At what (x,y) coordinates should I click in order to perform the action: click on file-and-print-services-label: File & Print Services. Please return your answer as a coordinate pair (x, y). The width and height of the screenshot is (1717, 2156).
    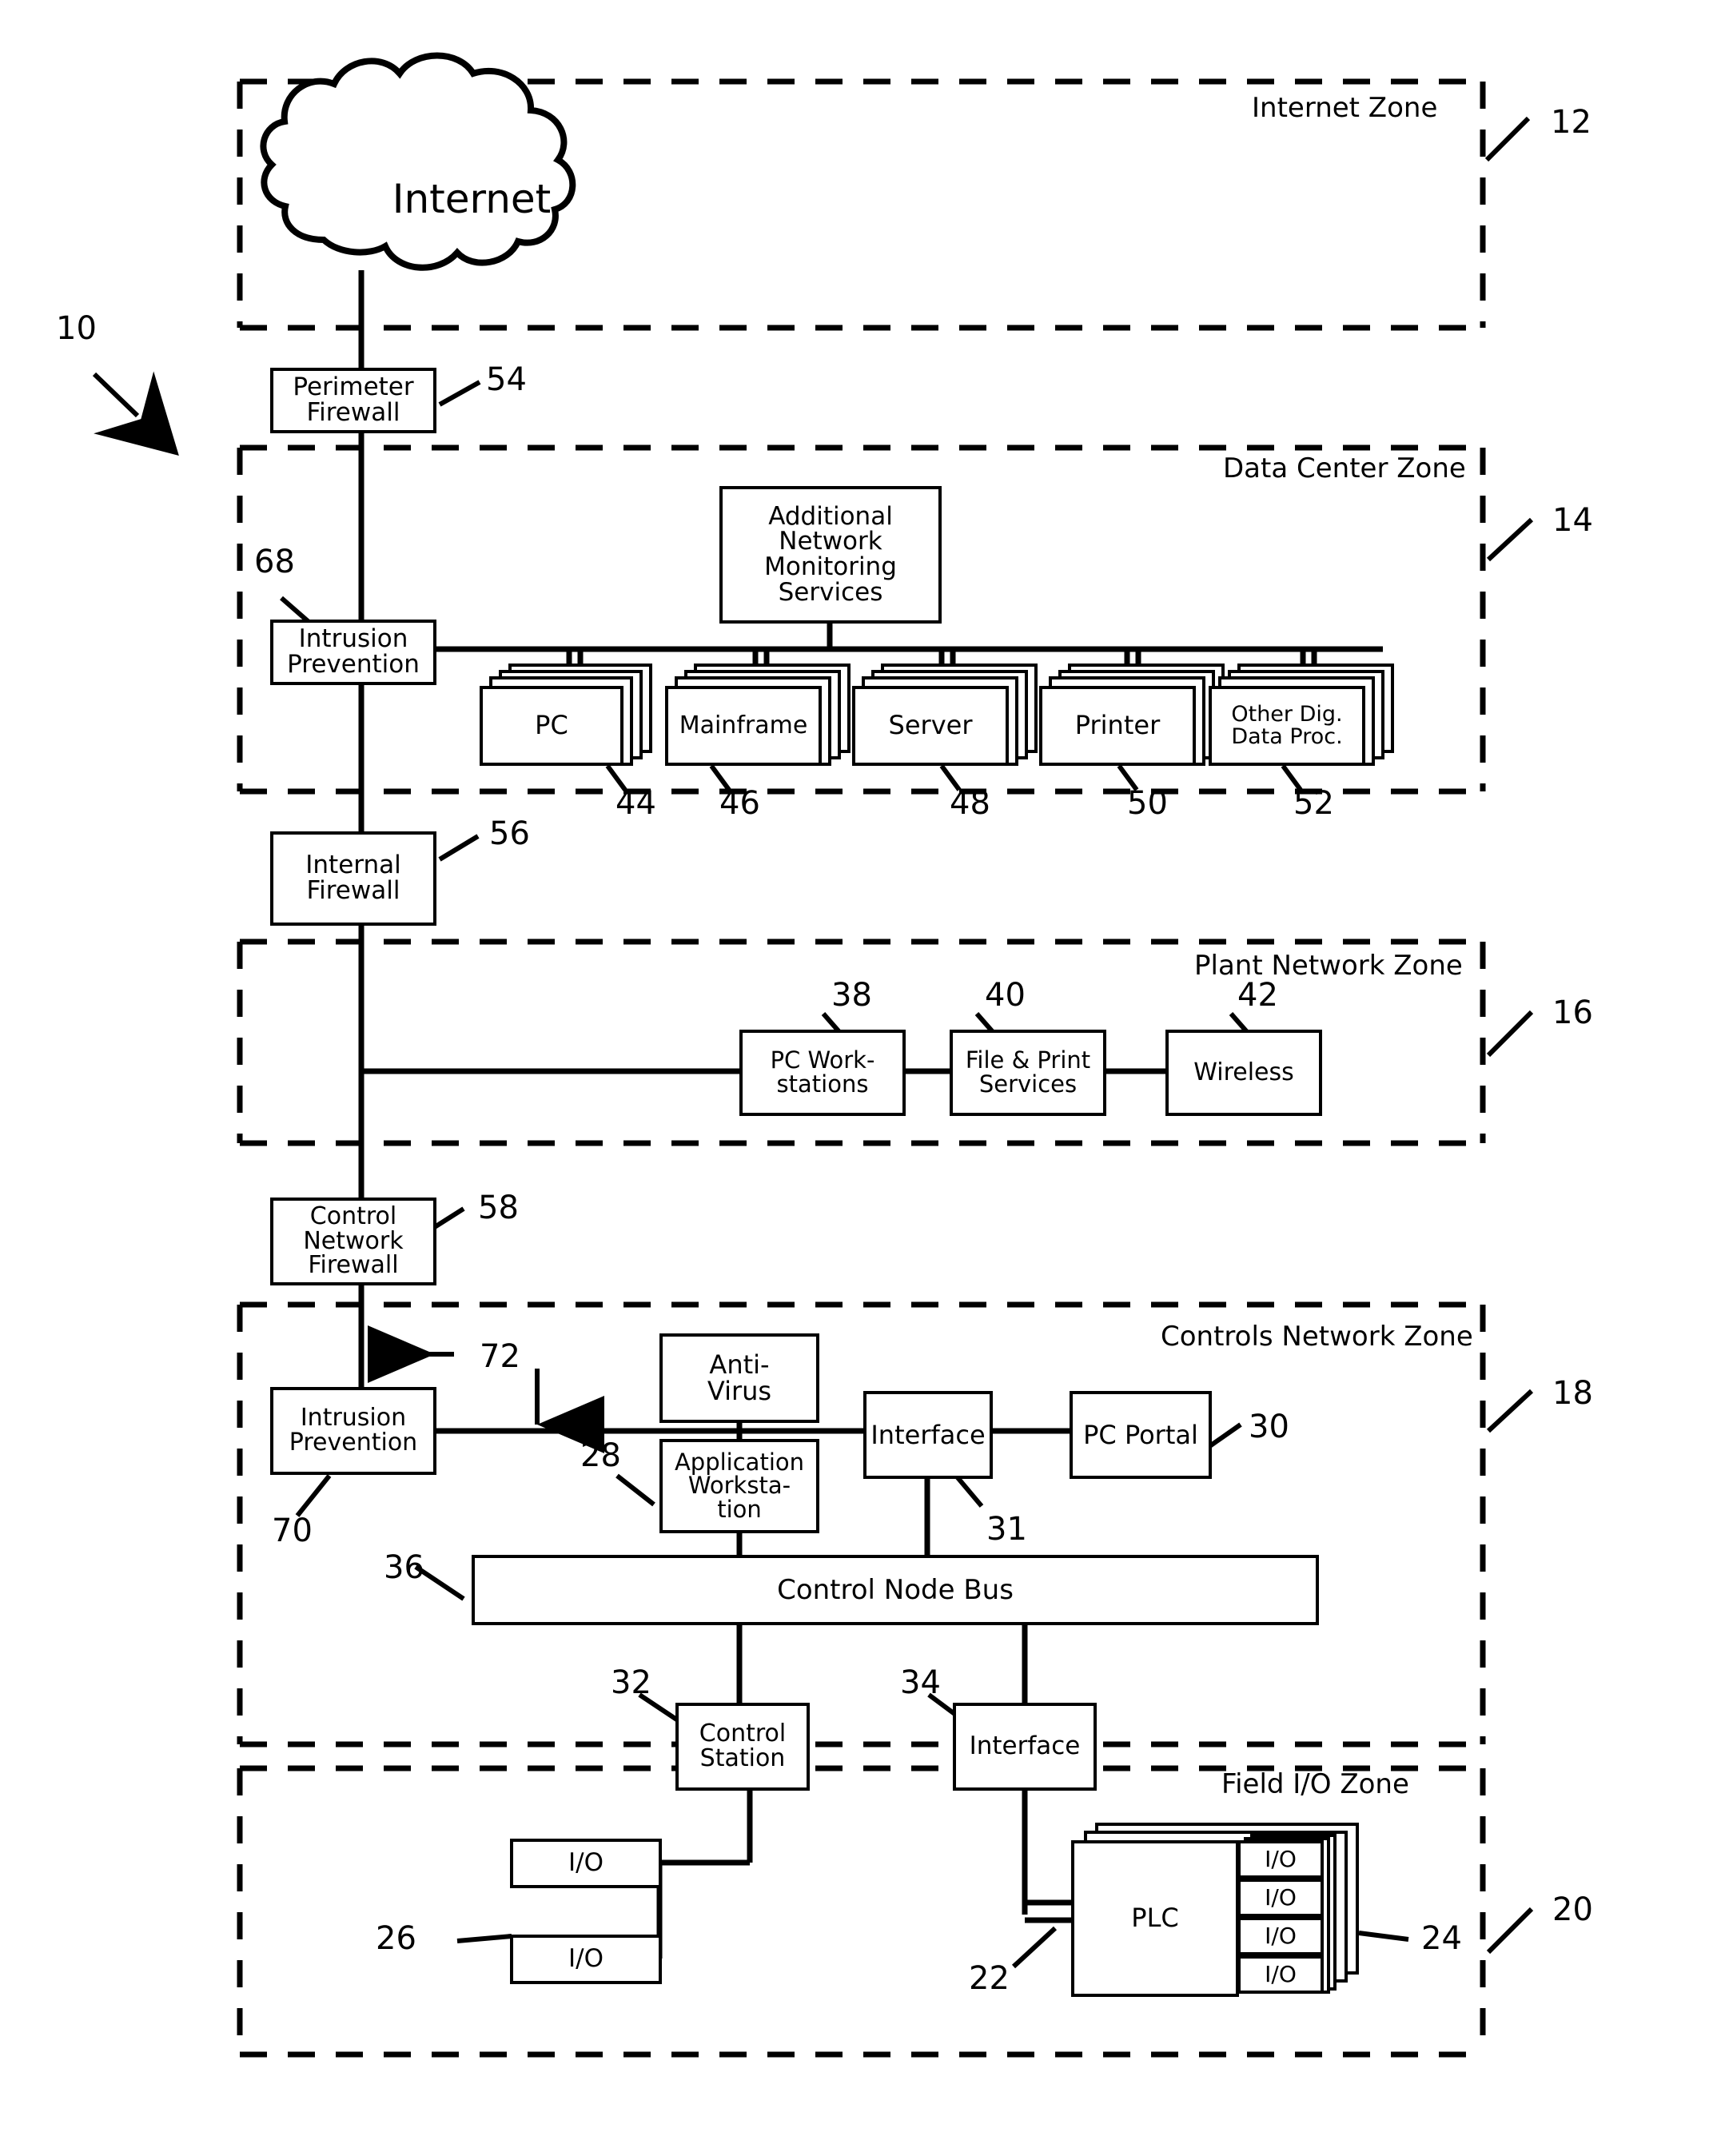
    Looking at the image, I should click on (1028, 1072).